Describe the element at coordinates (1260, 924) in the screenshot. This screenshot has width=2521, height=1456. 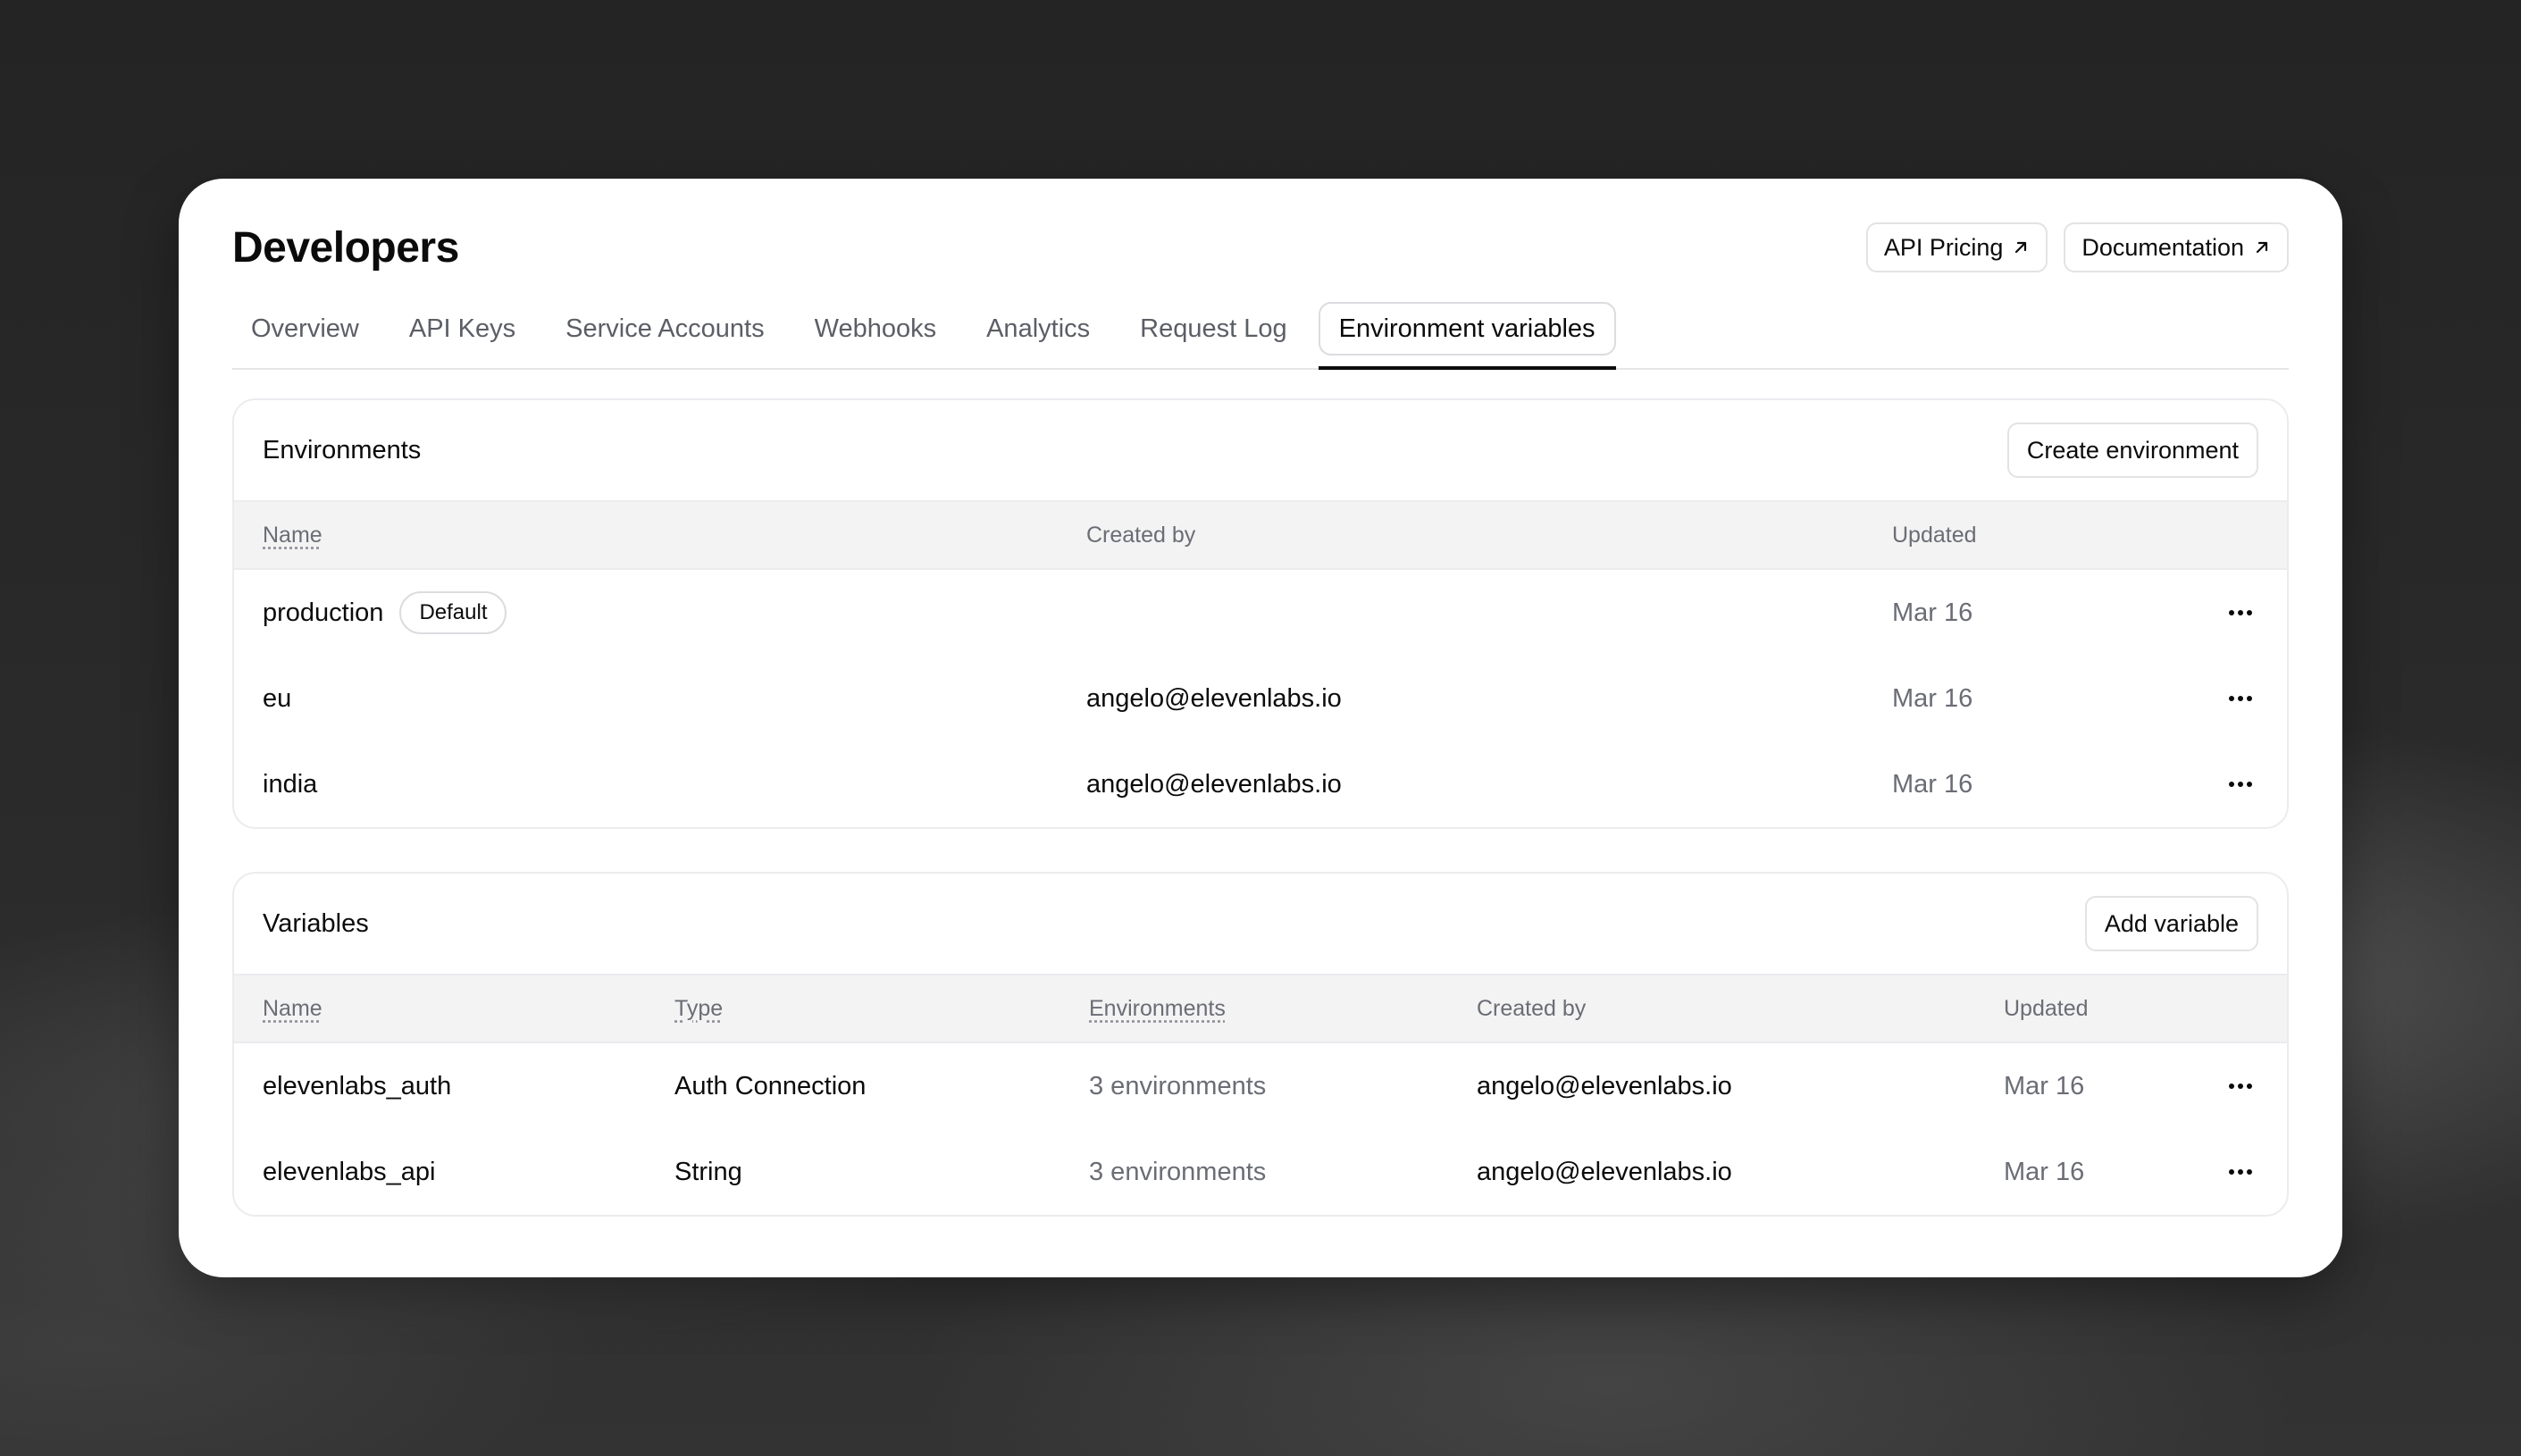
I see `variables-header: Variables Add variable` at that location.